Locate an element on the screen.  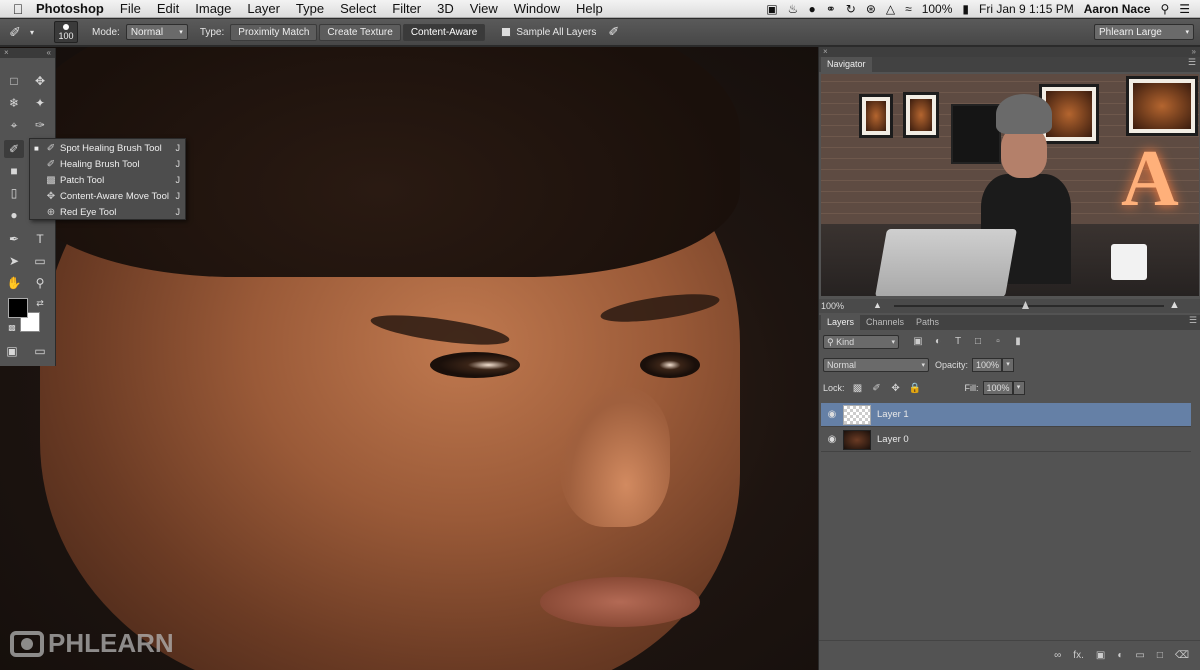
navigator-preview: A is located at coordinates (1010, 185).